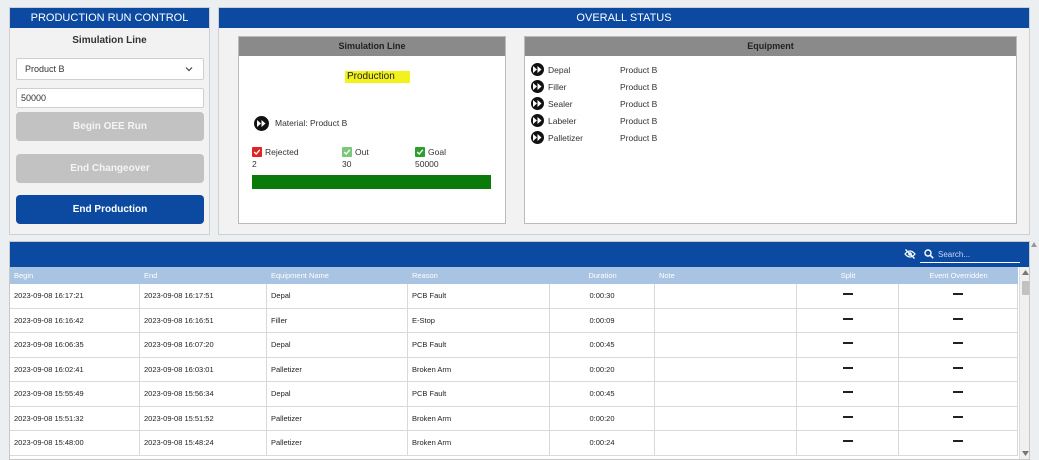 This screenshot has height=460, width=1039. What do you see at coordinates (479, 345) in the screenshot?
I see `reason-cell: PCB Fault` at bounding box center [479, 345].